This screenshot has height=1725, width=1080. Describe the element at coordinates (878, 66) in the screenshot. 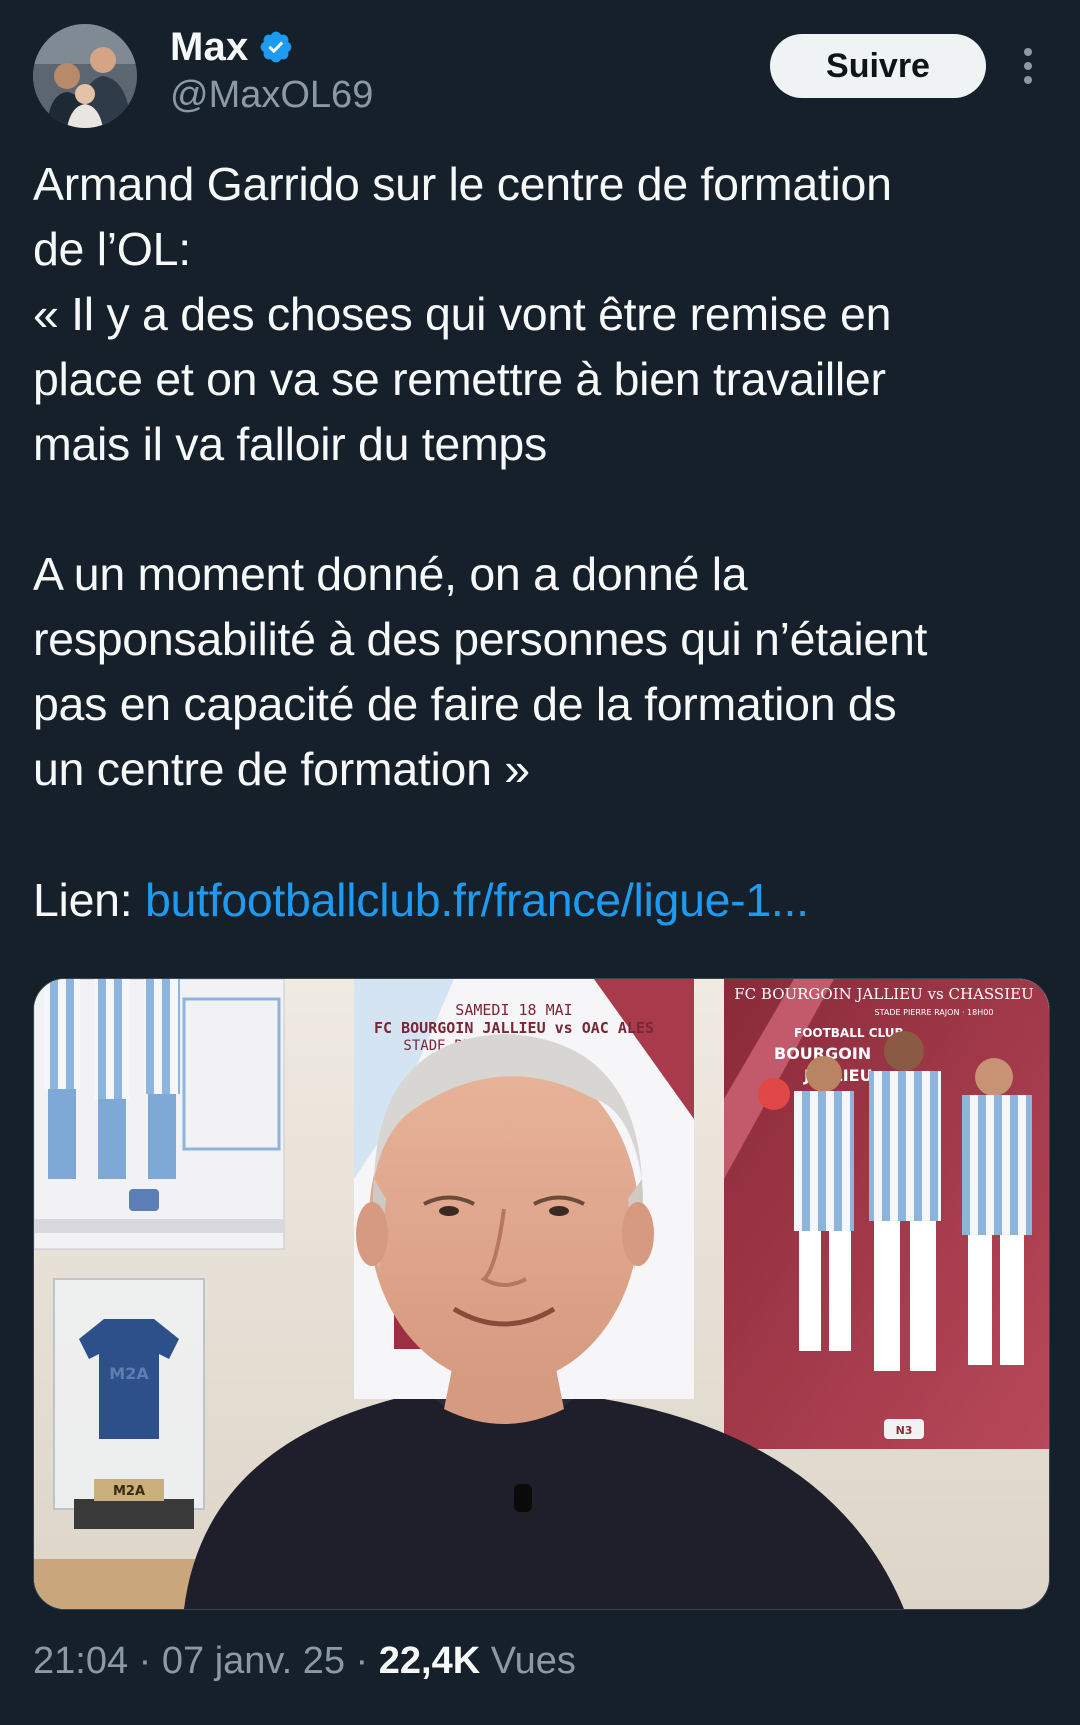

I see `follow-button: Suivre` at that location.